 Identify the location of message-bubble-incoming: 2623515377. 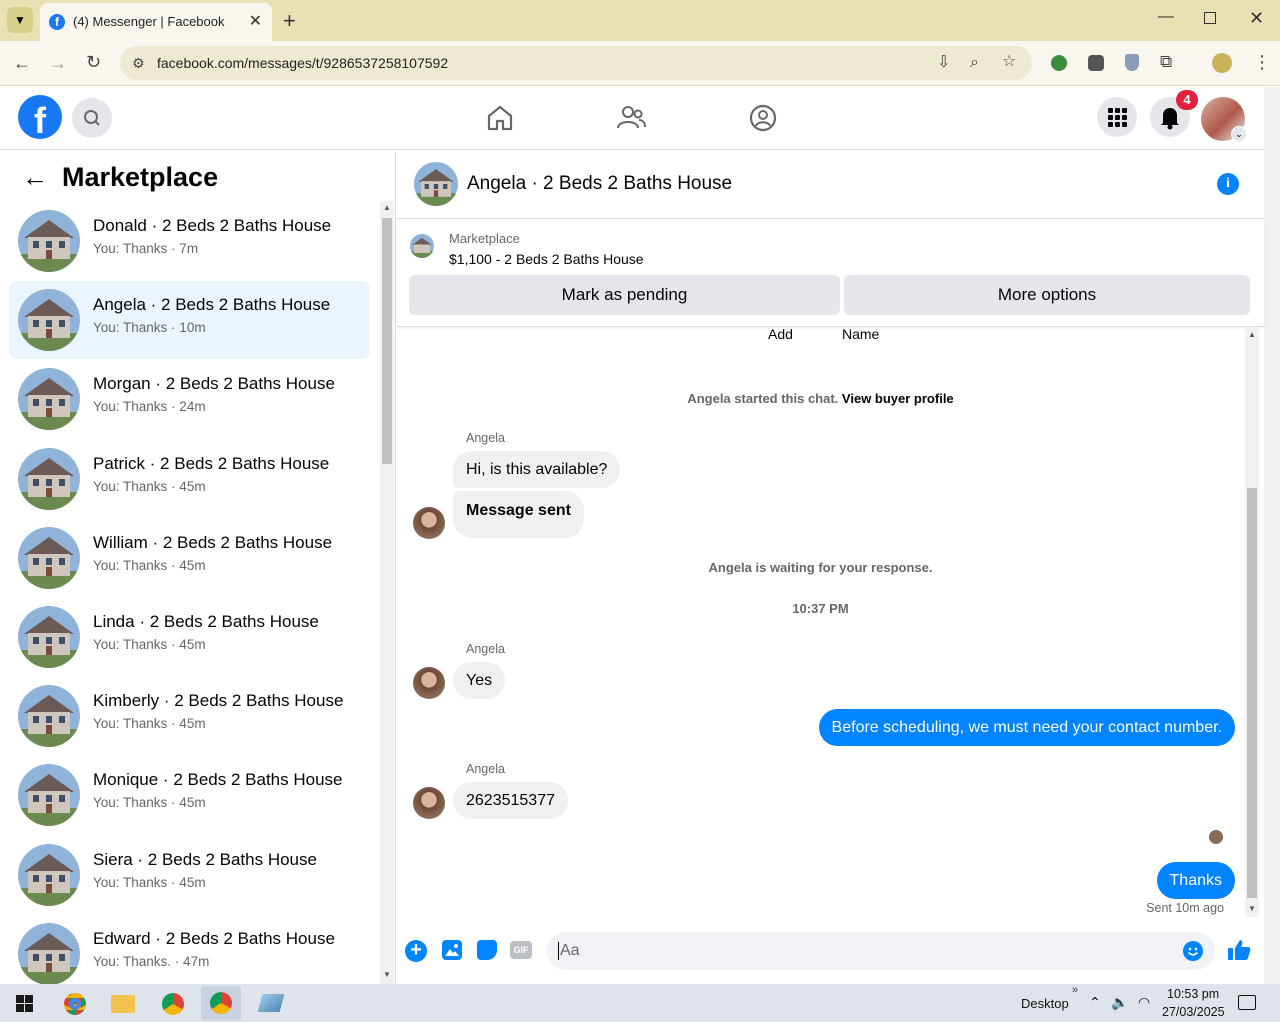
(510, 800).